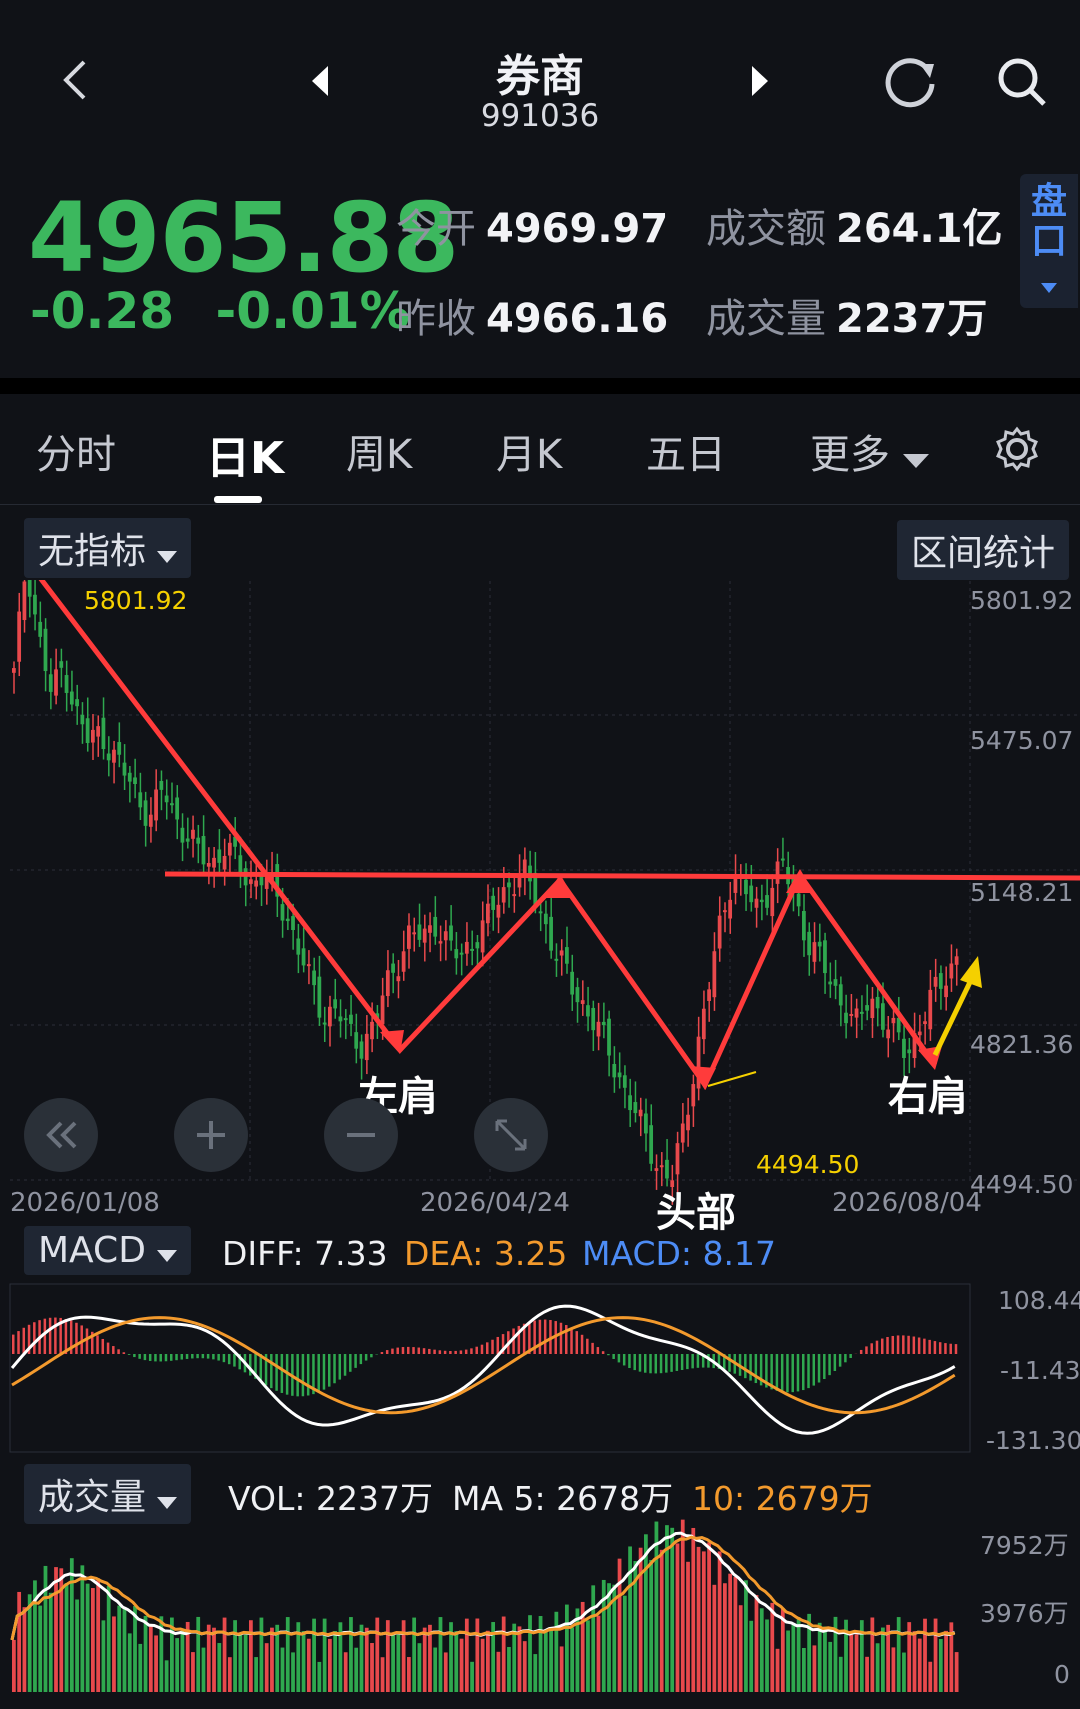 The image size is (1080, 1709). Describe the element at coordinates (760, 81) in the screenshot. I see `next-stock-button` at that location.